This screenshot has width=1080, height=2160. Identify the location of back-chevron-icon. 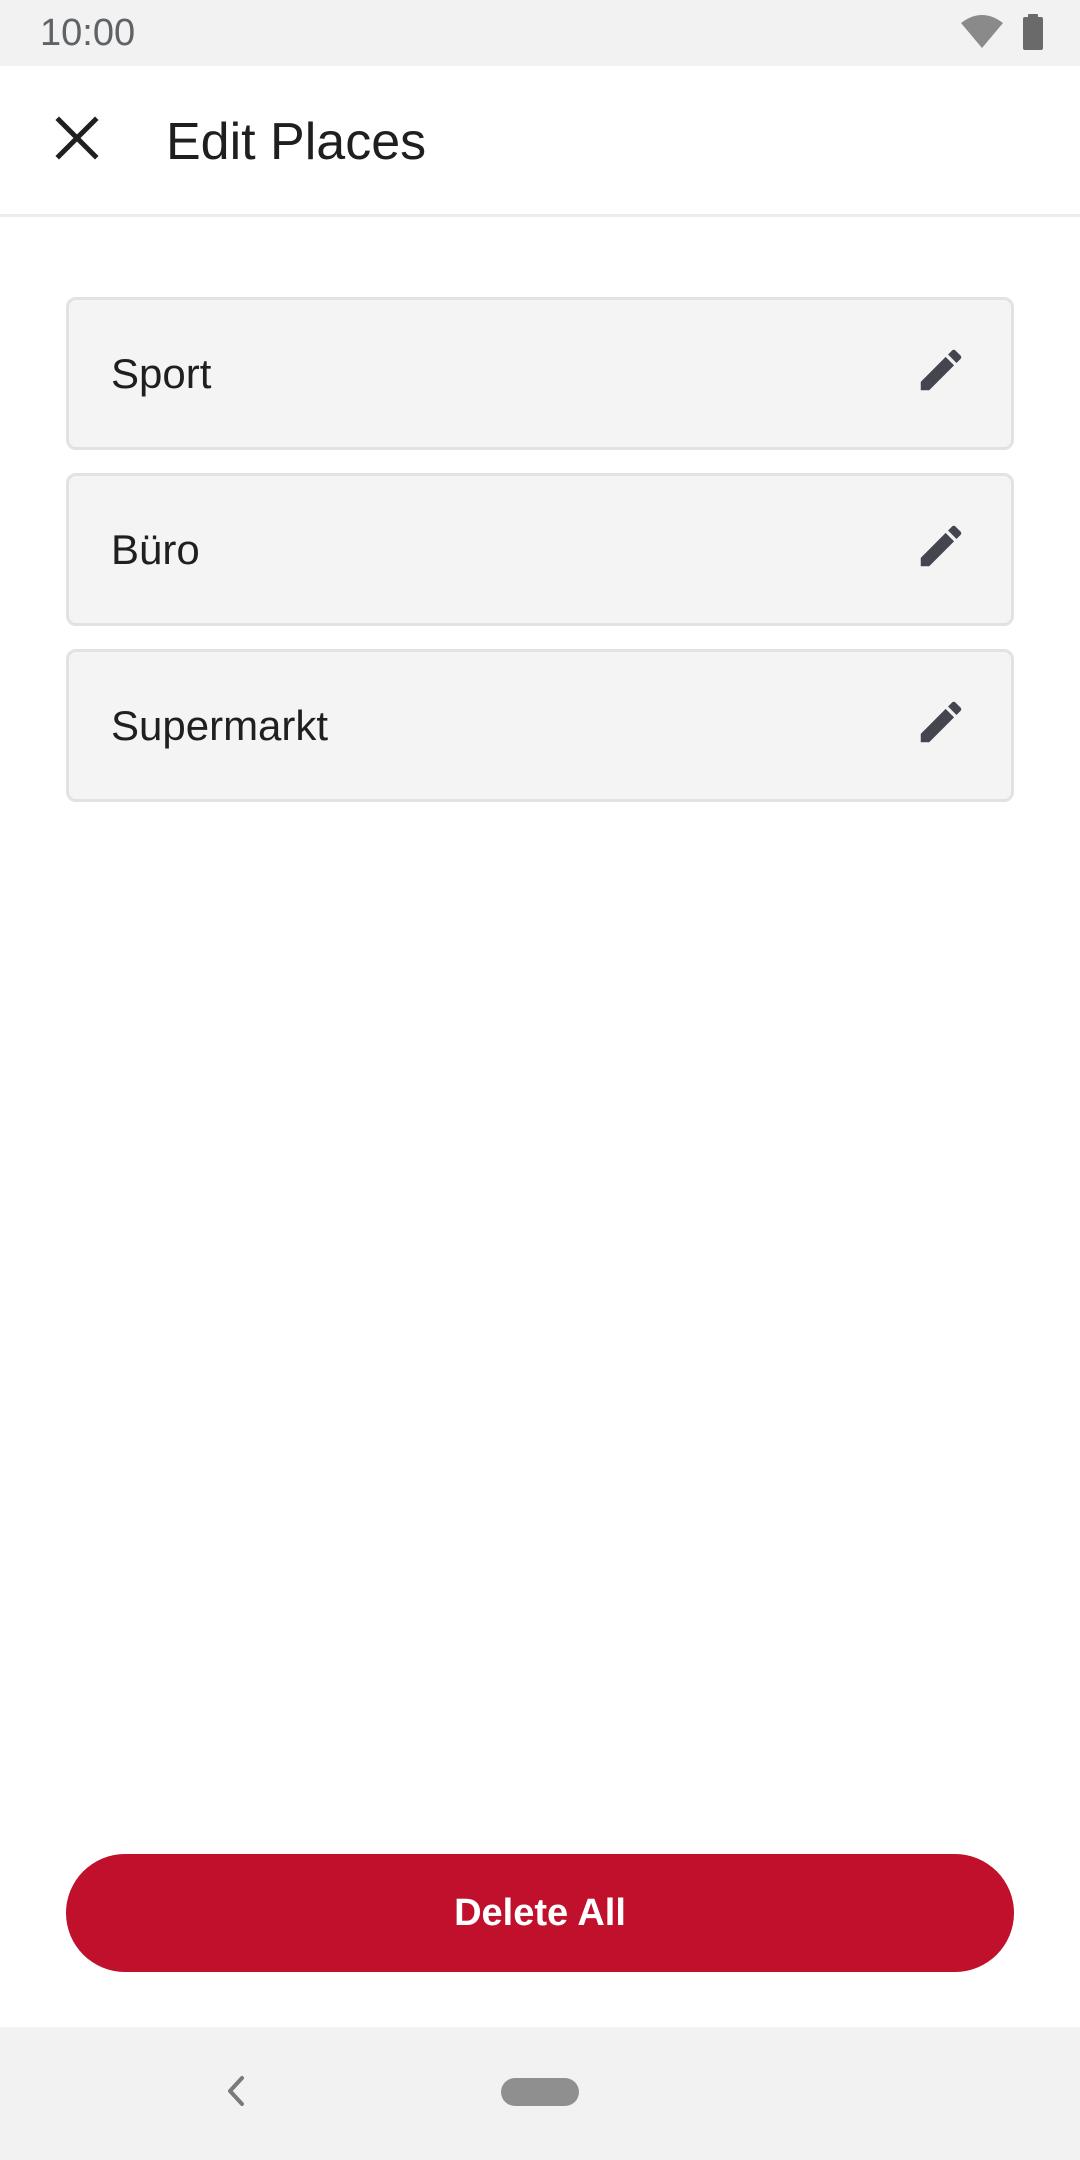
(236, 2093).